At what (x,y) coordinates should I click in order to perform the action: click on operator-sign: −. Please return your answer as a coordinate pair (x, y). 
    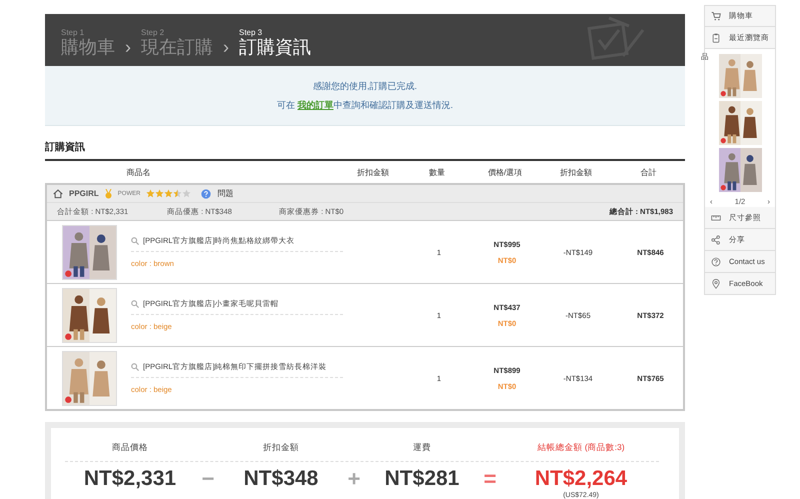
    Looking at the image, I should click on (208, 479).